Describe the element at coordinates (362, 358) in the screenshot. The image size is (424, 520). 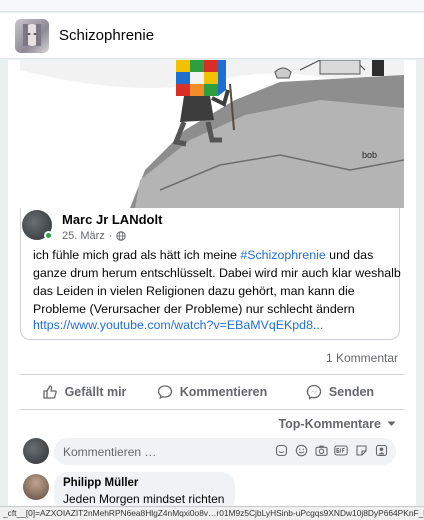
I see `comment-count: 1 Kommentar` at that location.